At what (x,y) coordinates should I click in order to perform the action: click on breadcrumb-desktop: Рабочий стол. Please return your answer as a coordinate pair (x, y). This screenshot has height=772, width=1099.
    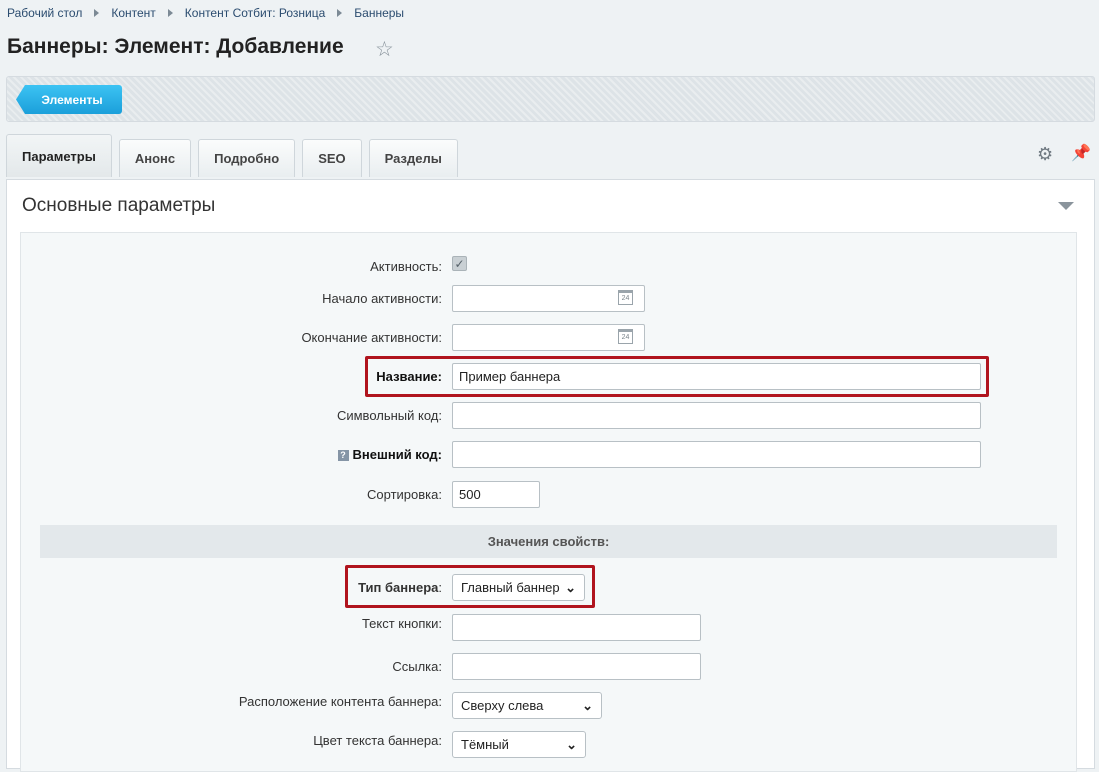
    Looking at the image, I should click on (44, 13).